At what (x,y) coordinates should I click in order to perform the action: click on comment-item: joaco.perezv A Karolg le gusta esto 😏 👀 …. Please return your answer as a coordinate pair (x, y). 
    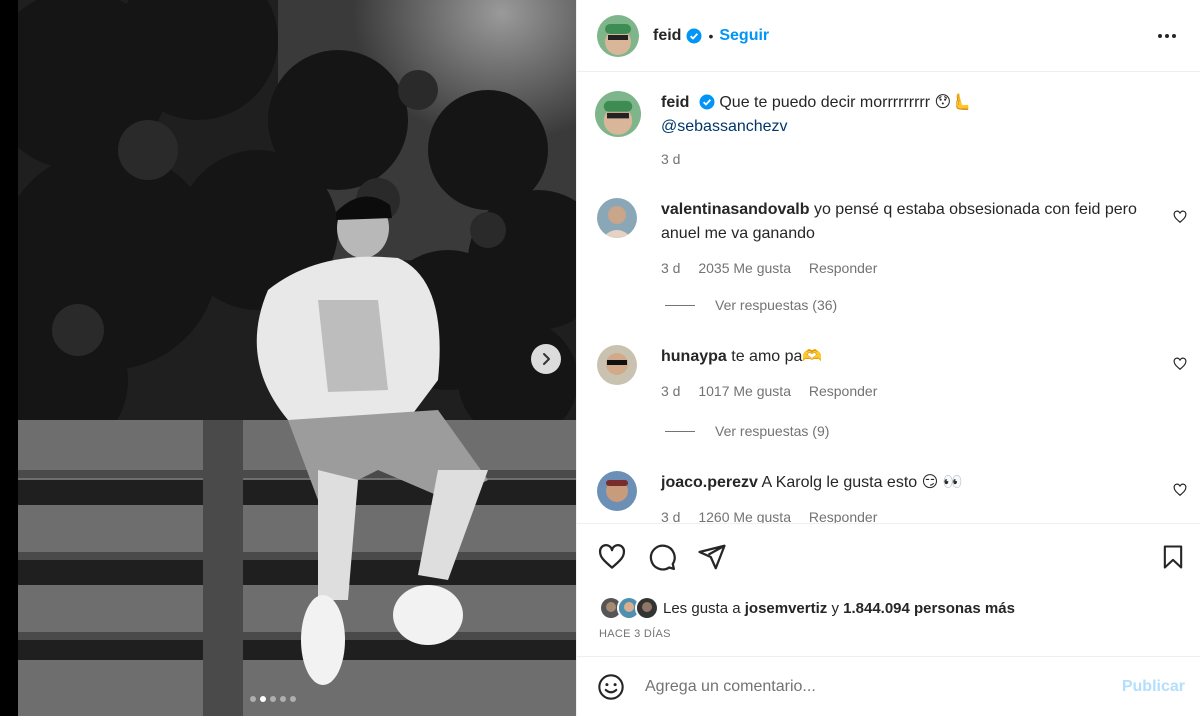
    Looking at the image, I should click on (892, 497).